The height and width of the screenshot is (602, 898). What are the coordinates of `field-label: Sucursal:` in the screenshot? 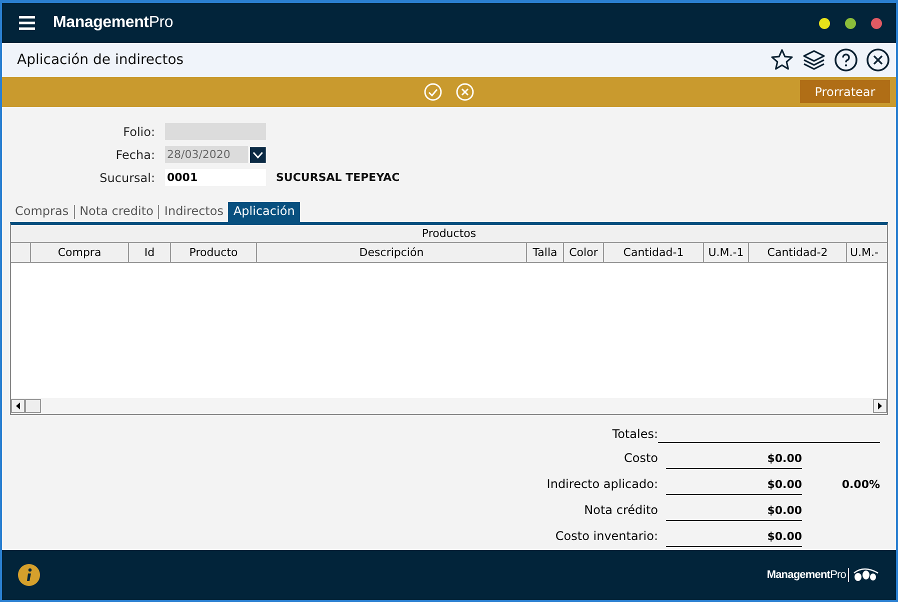 It's located at (126, 177).